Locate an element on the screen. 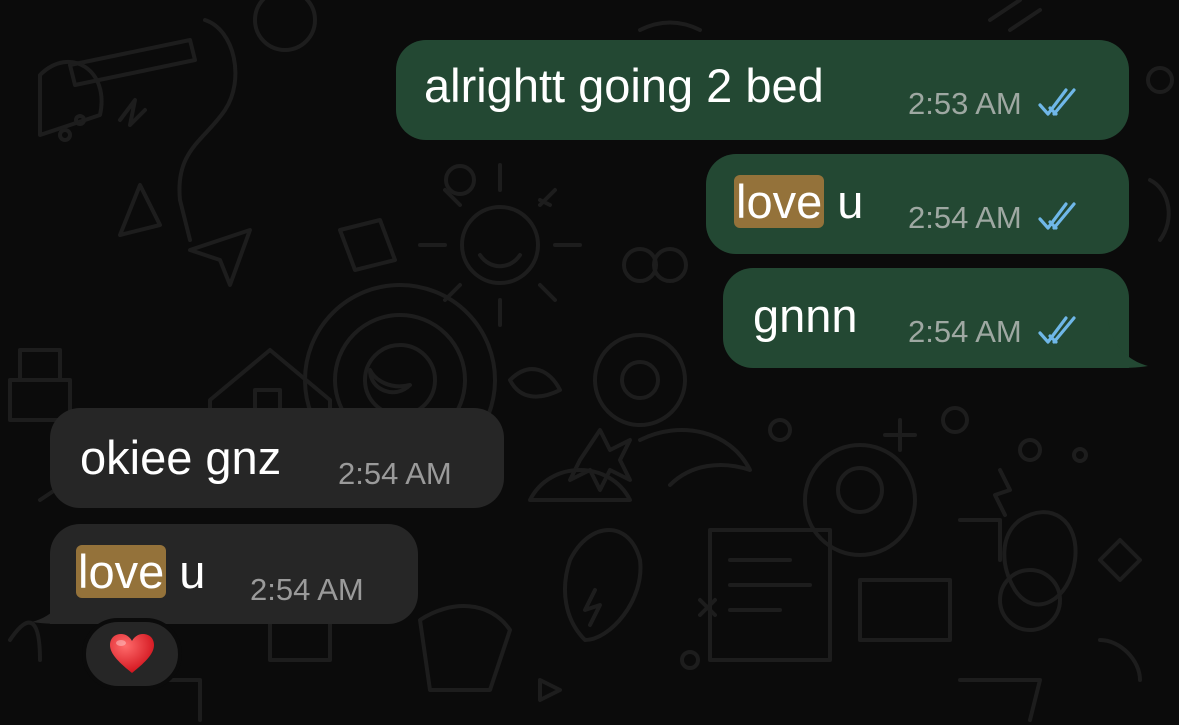 The width and height of the screenshot is (1179, 725). heart-emoji-icon is located at coordinates (132, 653).